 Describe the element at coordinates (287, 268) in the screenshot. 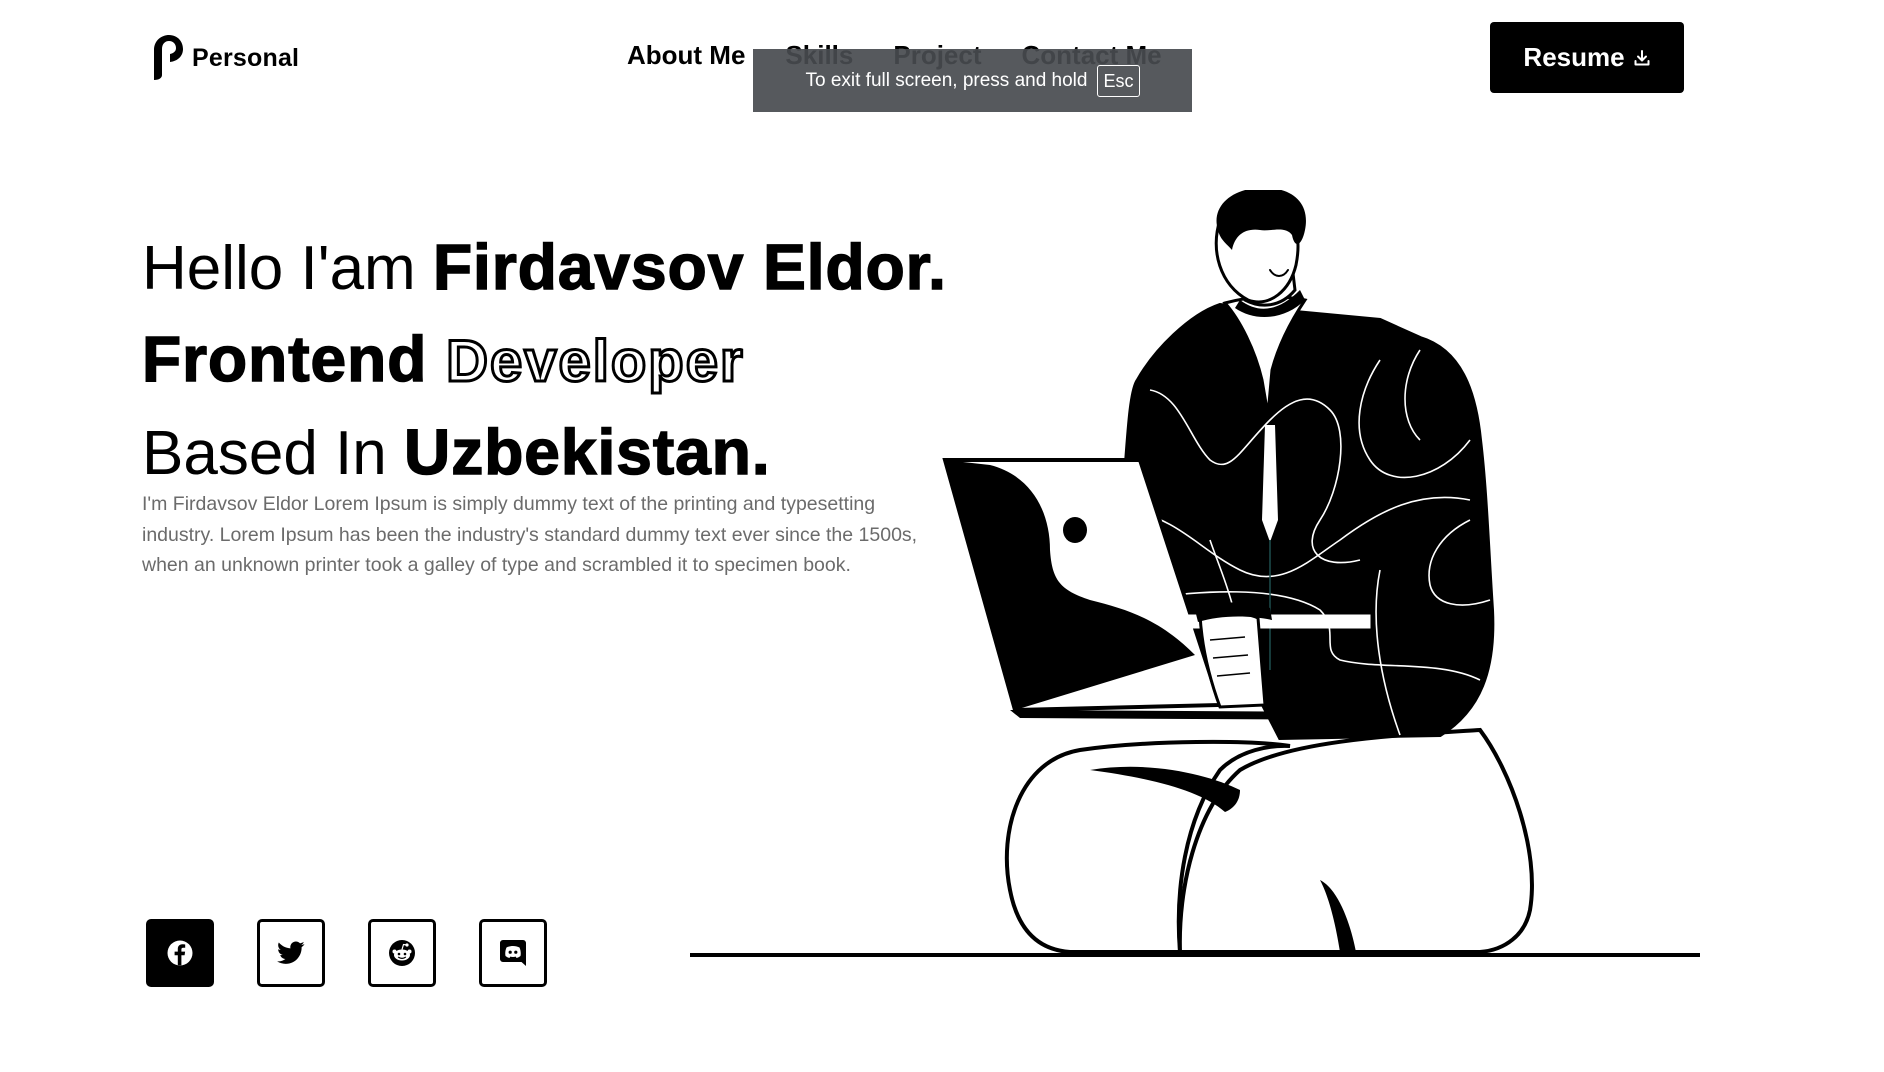

I see `hero-greeting: Hello I'am` at that location.